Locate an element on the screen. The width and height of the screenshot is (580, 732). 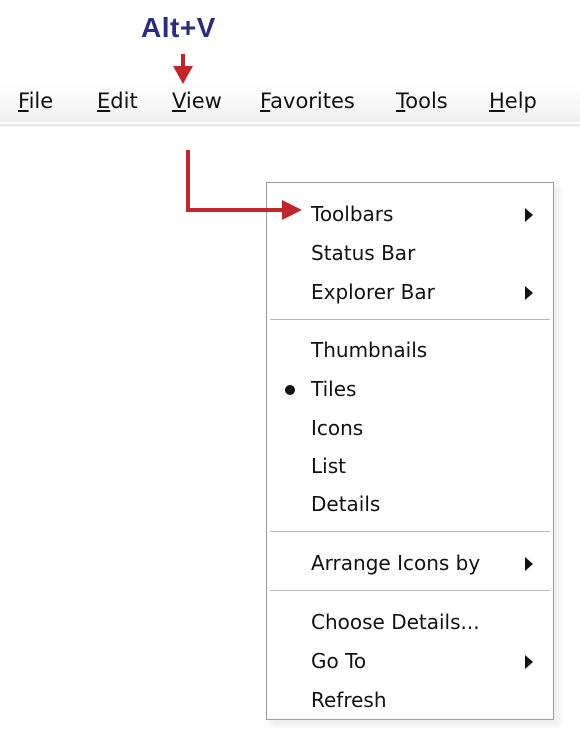
menu-tools-label: ools is located at coordinates (426, 101).